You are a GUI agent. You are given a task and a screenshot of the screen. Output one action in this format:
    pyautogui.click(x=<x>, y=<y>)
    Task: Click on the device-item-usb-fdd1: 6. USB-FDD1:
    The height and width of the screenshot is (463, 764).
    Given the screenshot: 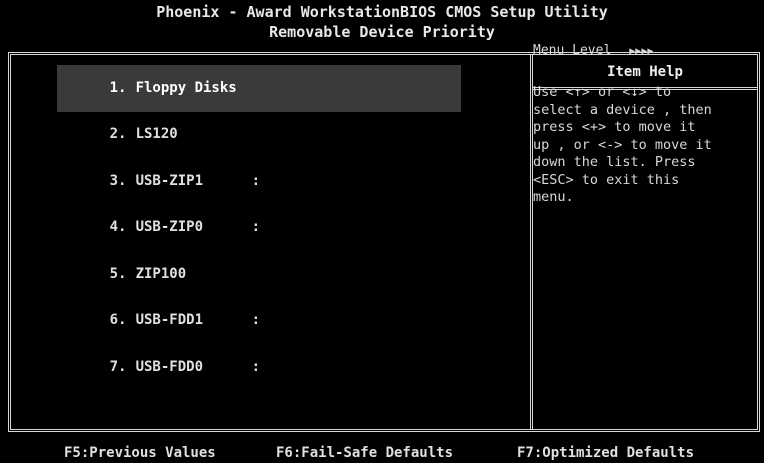 What is the action you would take?
    pyautogui.click(x=259, y=321)
    